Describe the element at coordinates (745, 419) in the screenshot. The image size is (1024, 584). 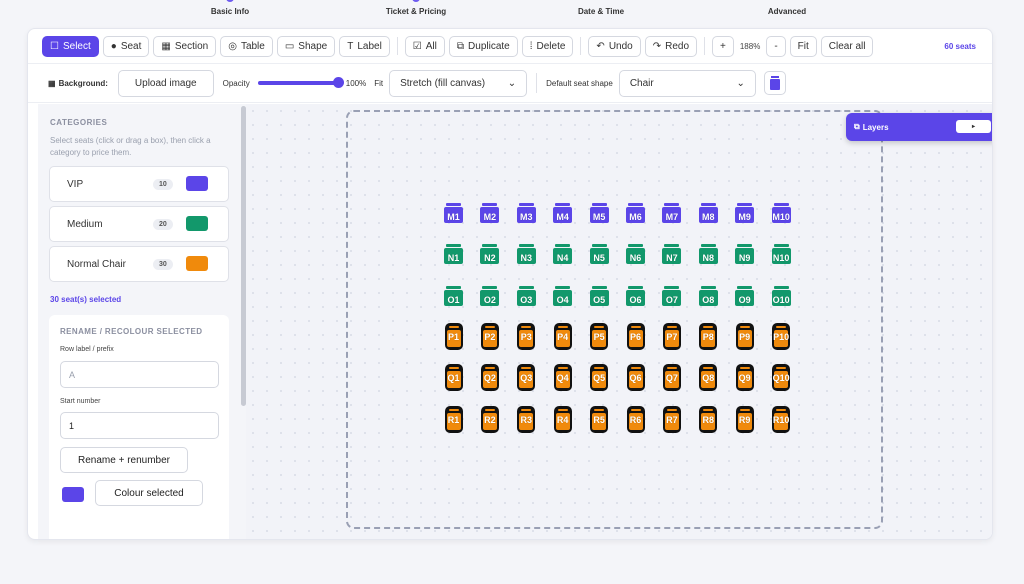
I see `seat-R9: R9` at that location.